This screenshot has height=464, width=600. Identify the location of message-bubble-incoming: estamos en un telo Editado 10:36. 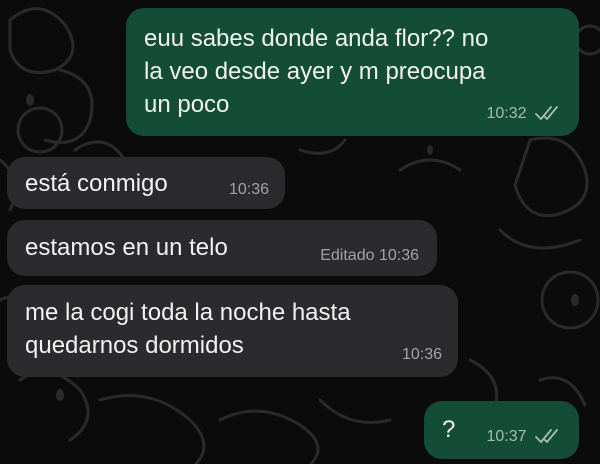
(222, 248).